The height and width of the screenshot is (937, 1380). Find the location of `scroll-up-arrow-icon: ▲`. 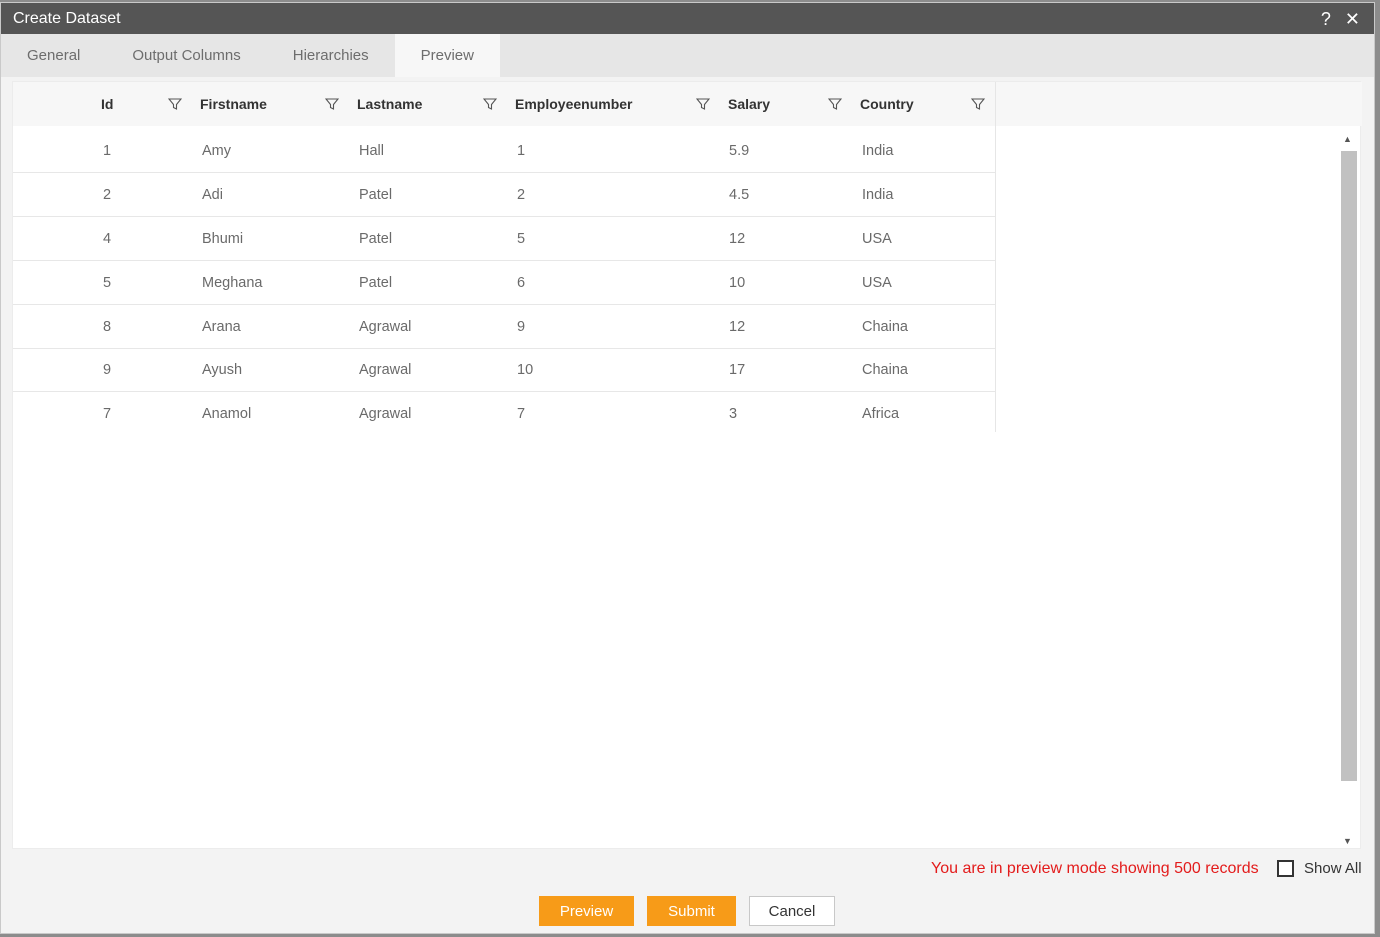

scroll-up-arrow-icon: ▲ is located at coordinates (1347, 139).